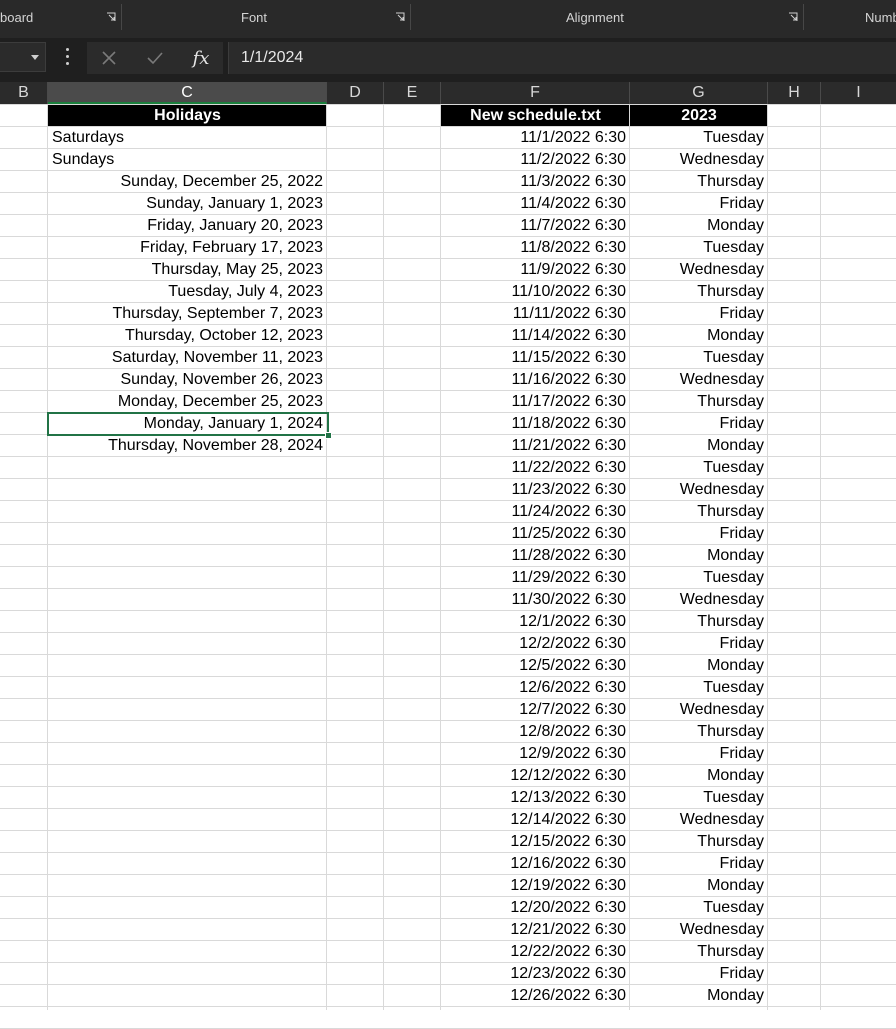 Image resolution: width=896 pixels, height=1029 pixels. Describe the element at coordinates (187, 358) in the screenshot. I see `holiday-cell: Saturday, November 11, 2023` at that location.